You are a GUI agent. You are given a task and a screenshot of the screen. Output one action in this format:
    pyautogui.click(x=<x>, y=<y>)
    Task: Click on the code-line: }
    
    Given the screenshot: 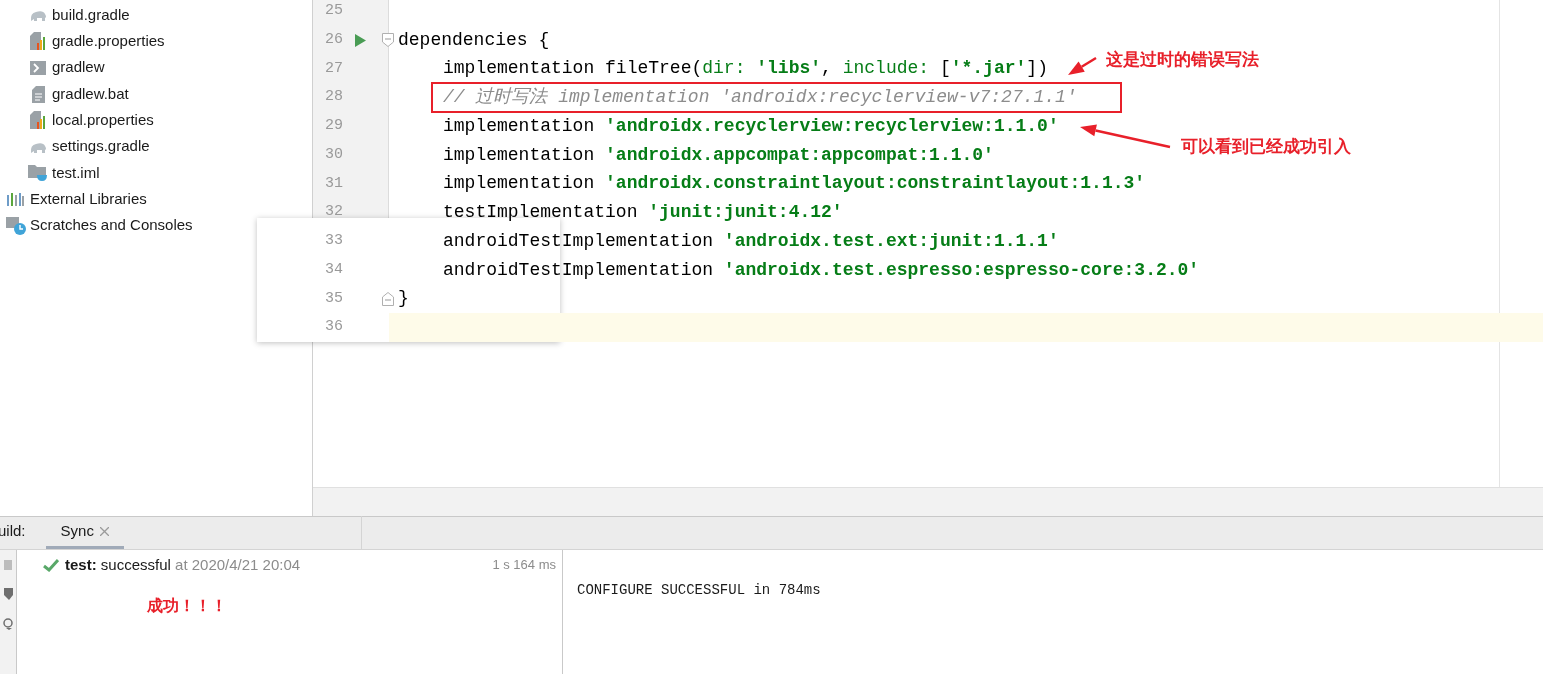 What is the action you would take?
    pyautogui.click(x=403, y=299)
    